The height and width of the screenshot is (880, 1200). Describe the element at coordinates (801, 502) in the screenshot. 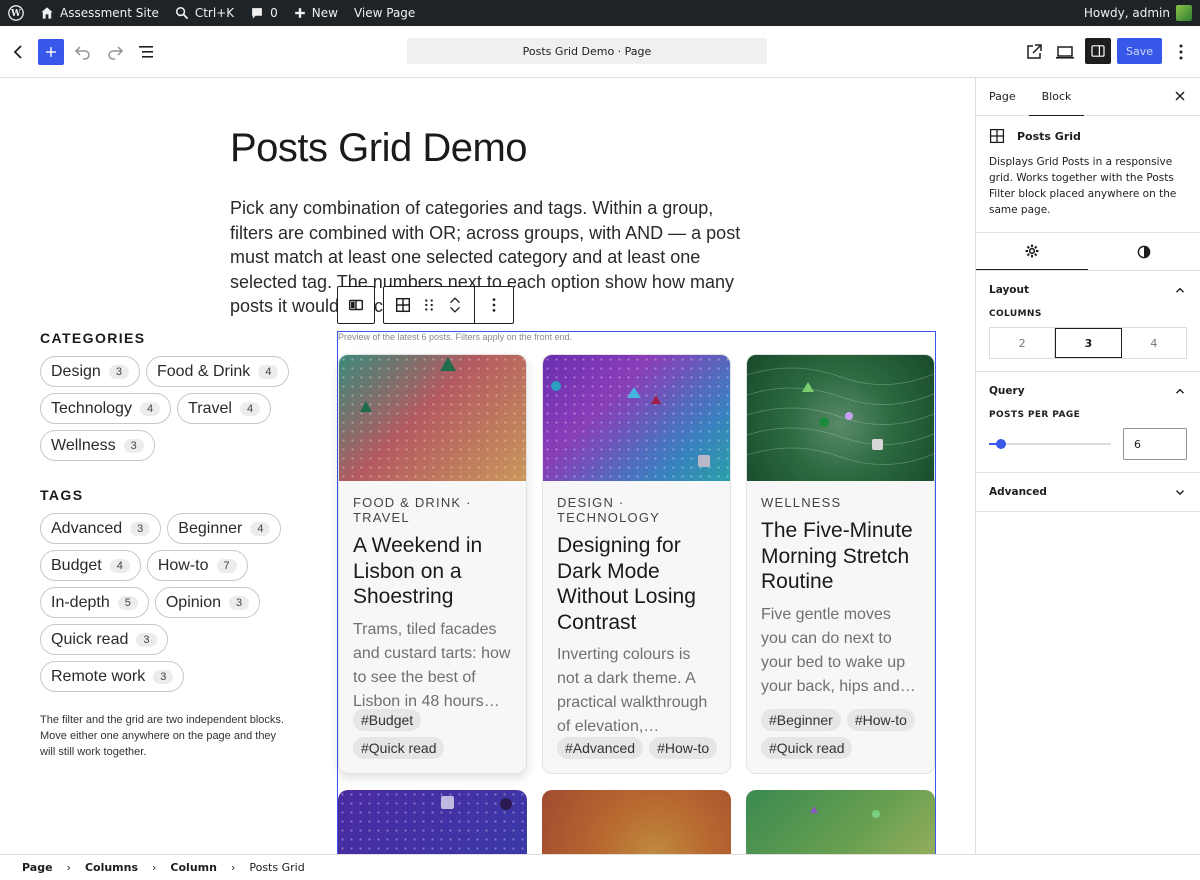

I see `post-categories: WELLNESS` at that location.